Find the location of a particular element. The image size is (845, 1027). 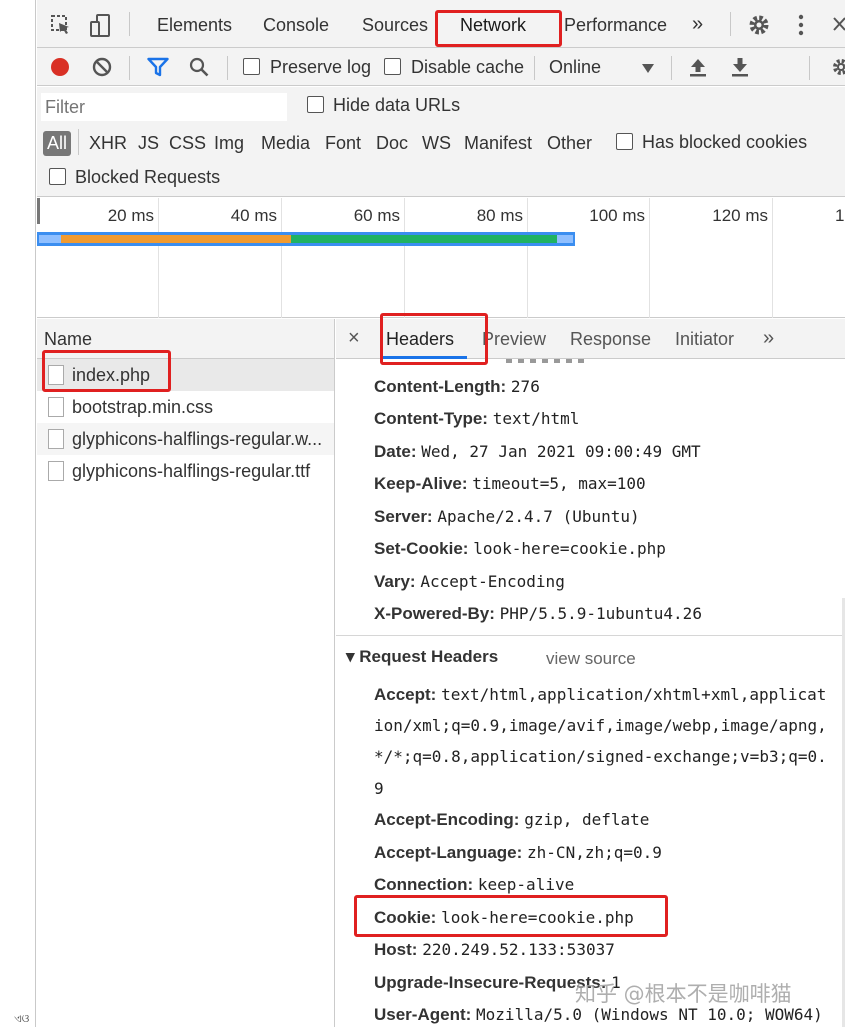

tab-headers: Headers is located at coordinates (420, 339).